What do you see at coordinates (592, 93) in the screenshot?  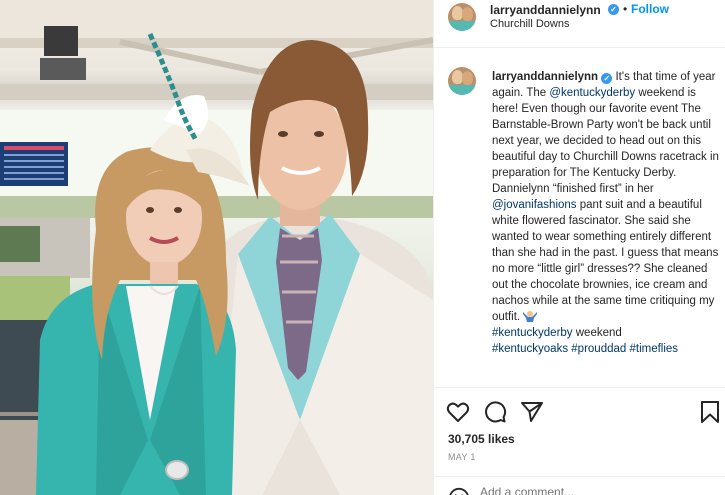 I see `mention-link: @kentuckyderby` at bounding box center [592, 93].